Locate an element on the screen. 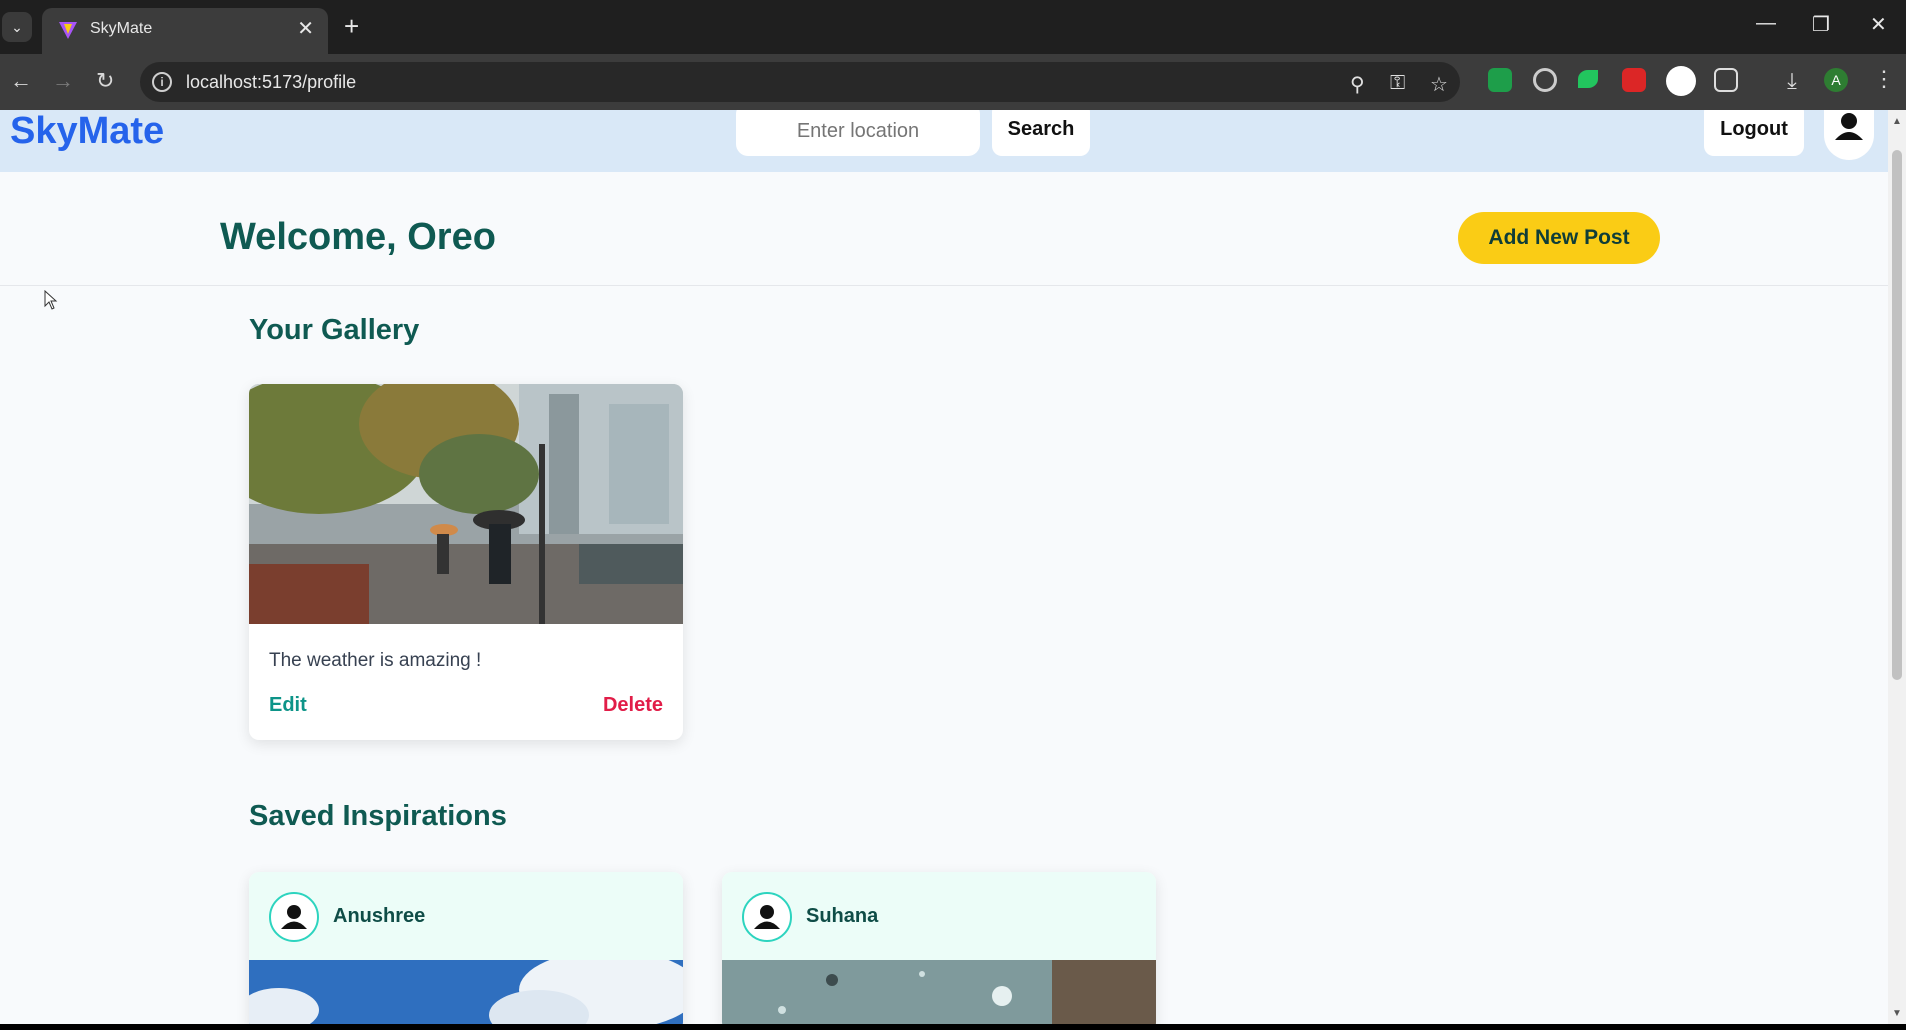  new-tab-icon: + is located at coordinates (351, 26).